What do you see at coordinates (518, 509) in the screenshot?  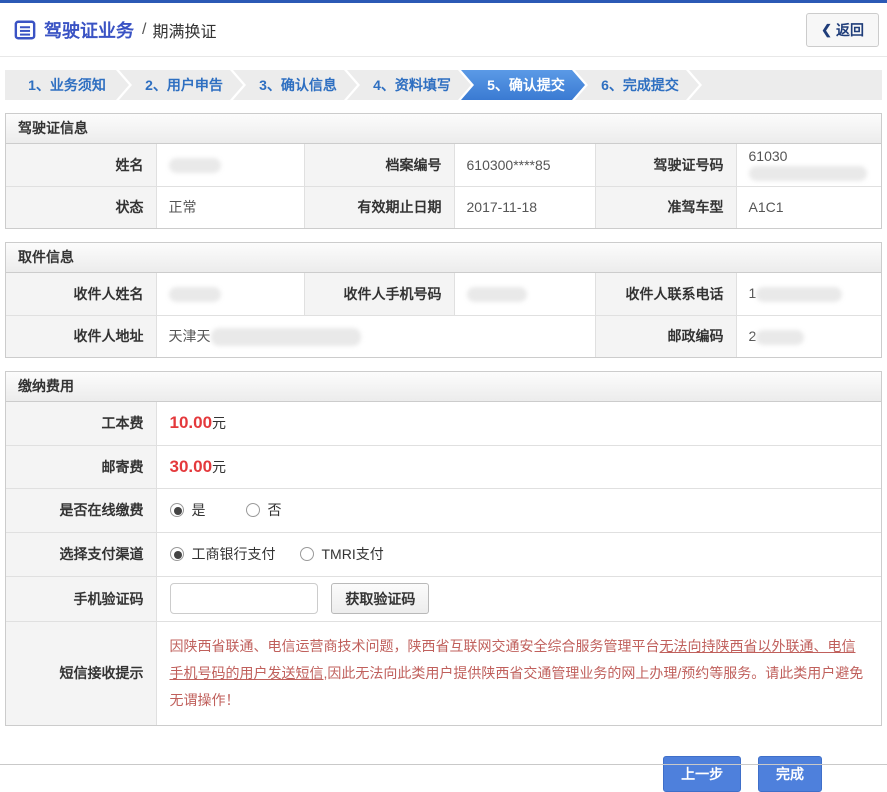 I see `online-payment-options: 是 否` at bounding box center [518, 509].